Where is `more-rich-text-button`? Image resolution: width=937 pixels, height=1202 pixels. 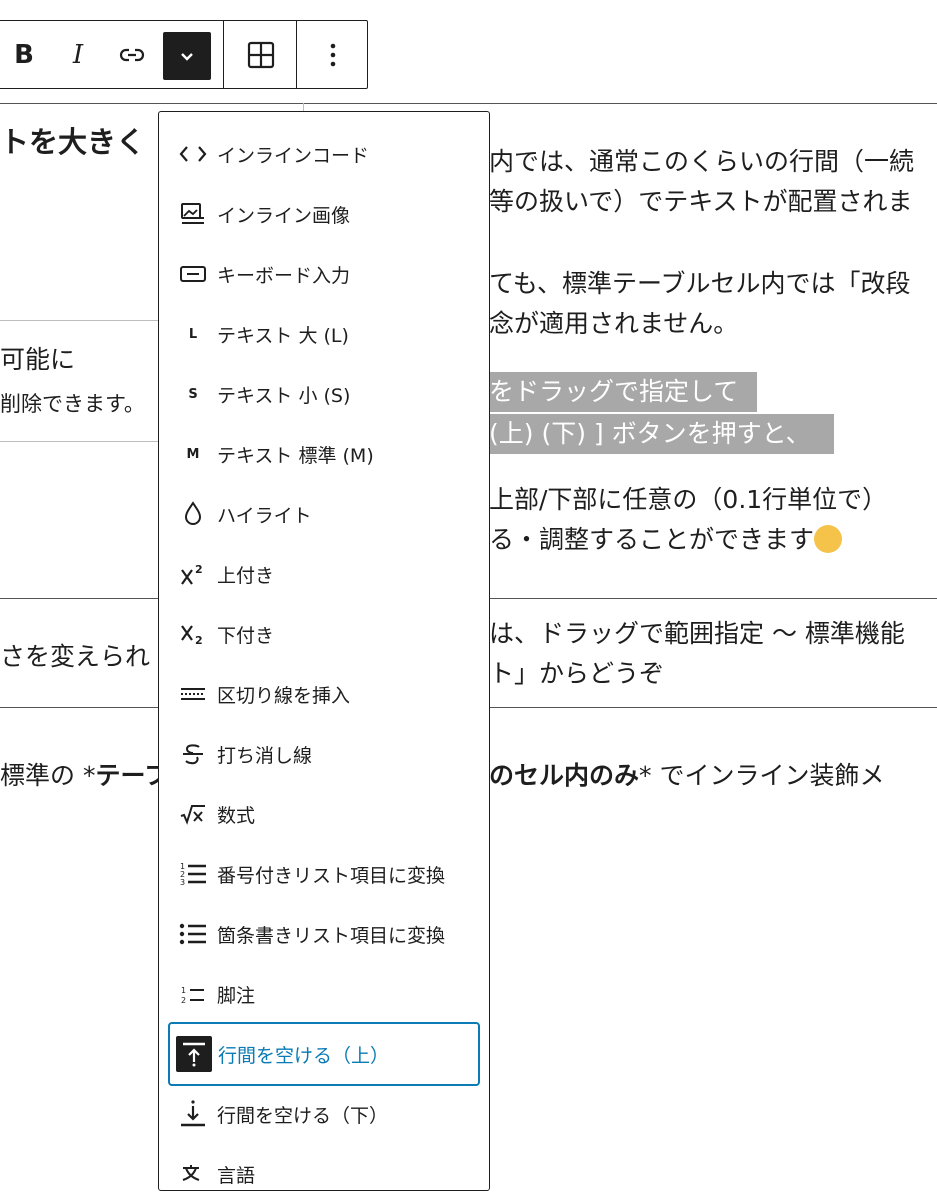 more-rich-text-button is located at coordinates (187, 56).